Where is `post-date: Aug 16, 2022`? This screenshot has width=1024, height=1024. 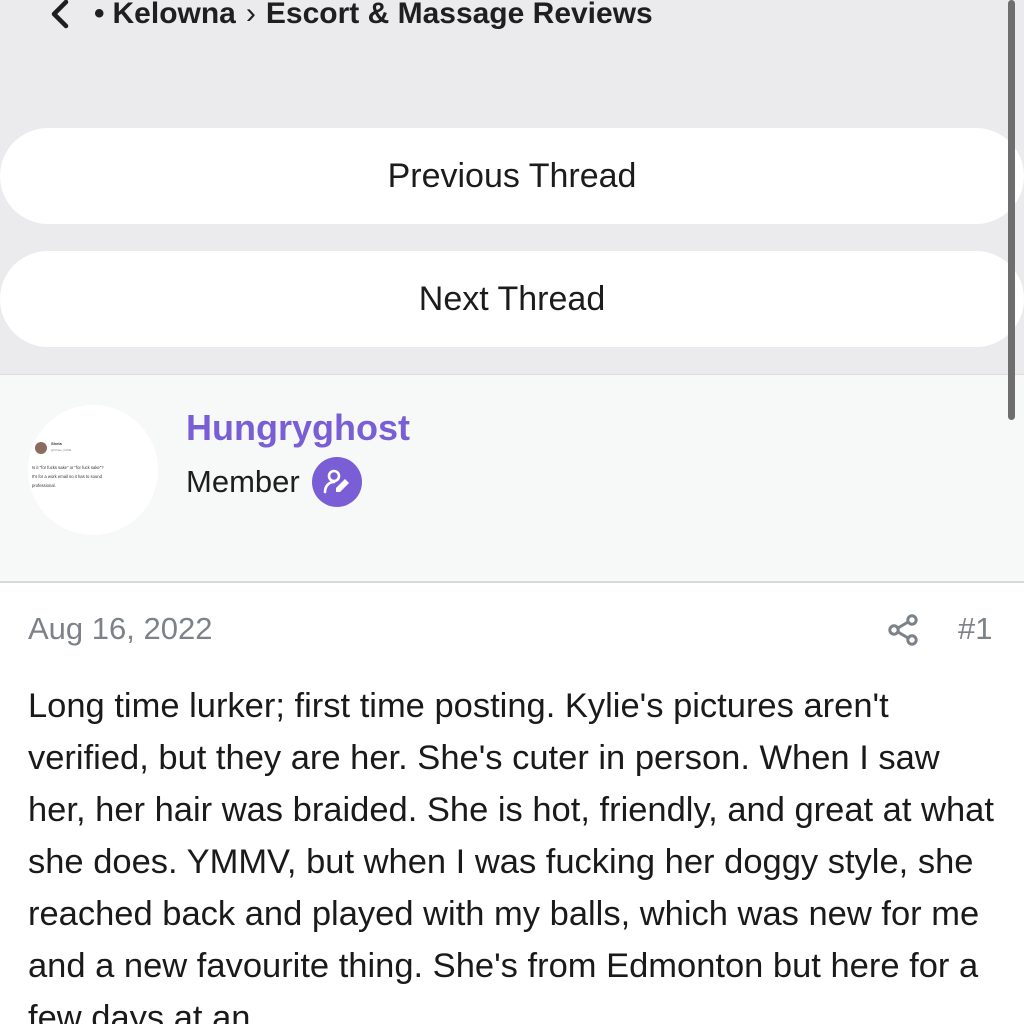
post-date: Aug 16, 2022 is located at coordinates (120, 629).